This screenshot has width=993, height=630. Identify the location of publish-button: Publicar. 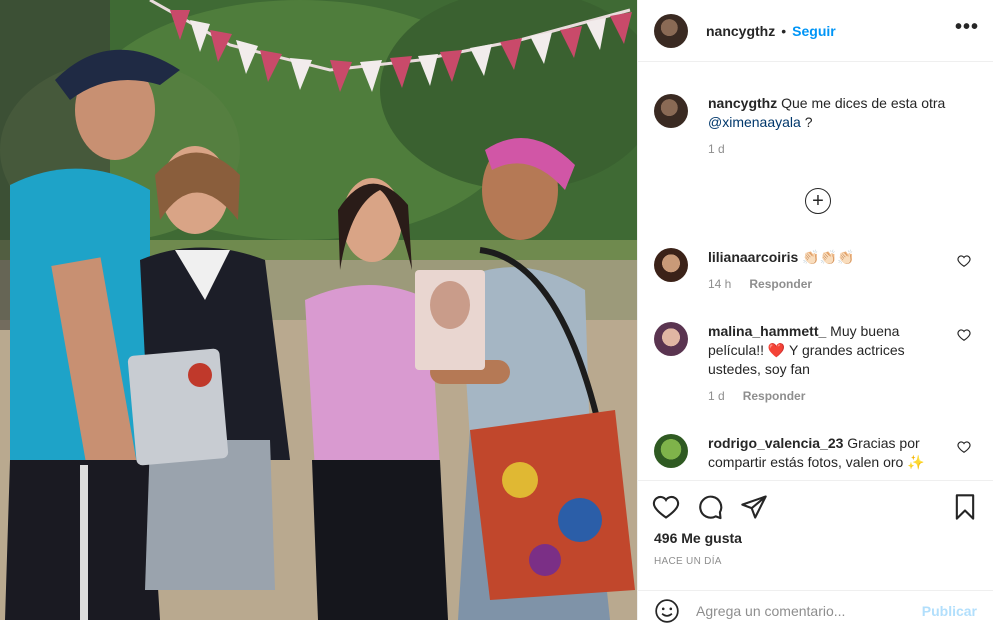
(949, 611).